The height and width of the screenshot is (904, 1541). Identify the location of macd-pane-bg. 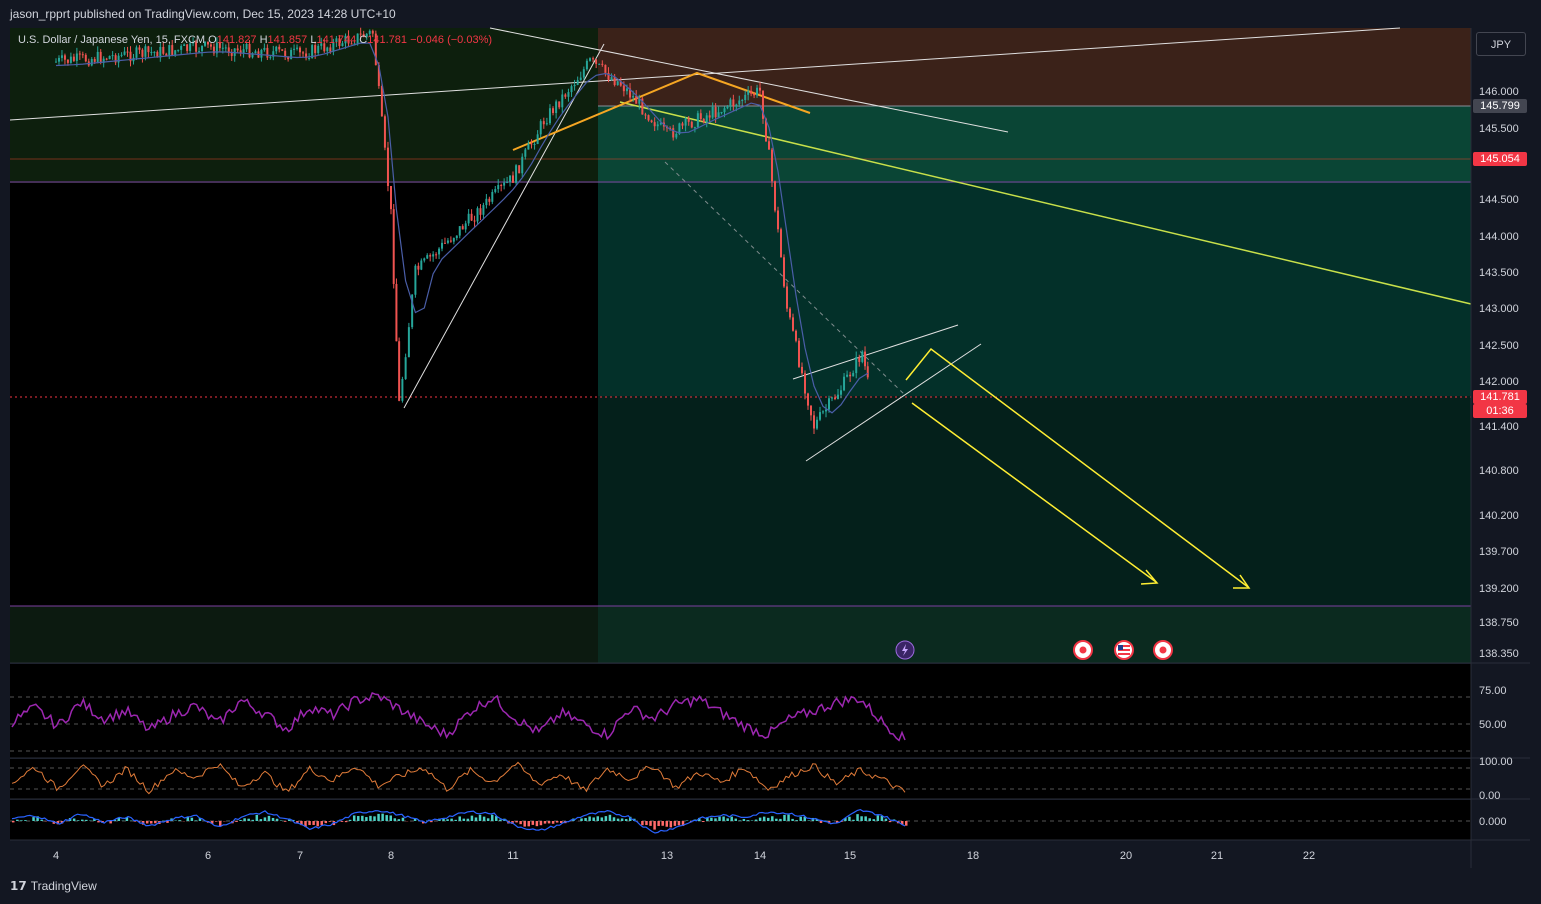
(740, 820).